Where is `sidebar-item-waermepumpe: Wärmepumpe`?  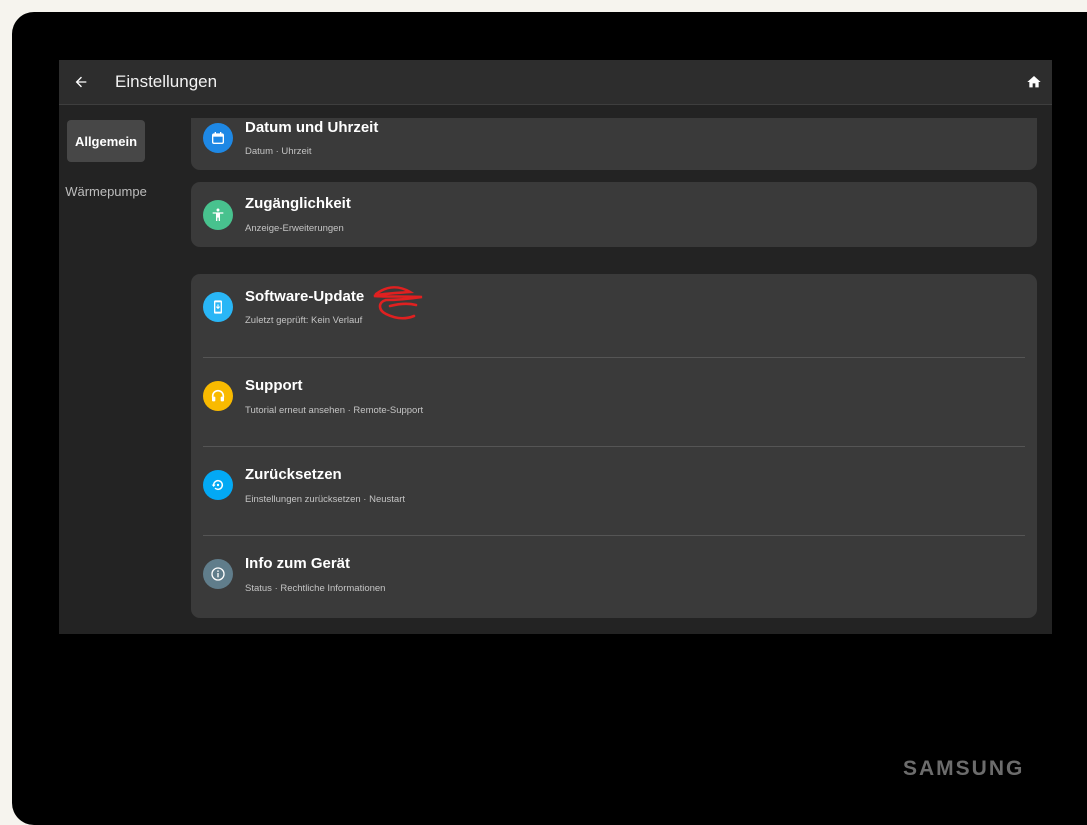 sidebar-item-waermepumpe: Wärmepumpe is located at coordinates (106, 191).